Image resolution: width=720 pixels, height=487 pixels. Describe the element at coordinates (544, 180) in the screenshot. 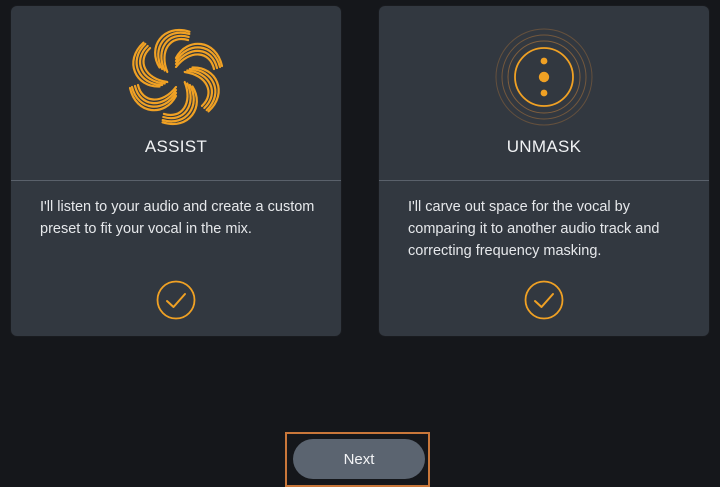

I see `unmask-divider` at that location.